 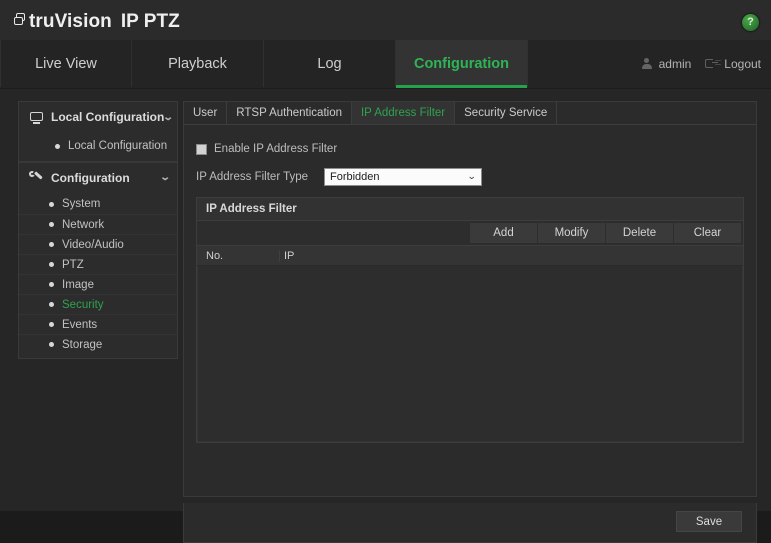 I want to click on nav-tab-log: Log, so click(x=330, y=63).